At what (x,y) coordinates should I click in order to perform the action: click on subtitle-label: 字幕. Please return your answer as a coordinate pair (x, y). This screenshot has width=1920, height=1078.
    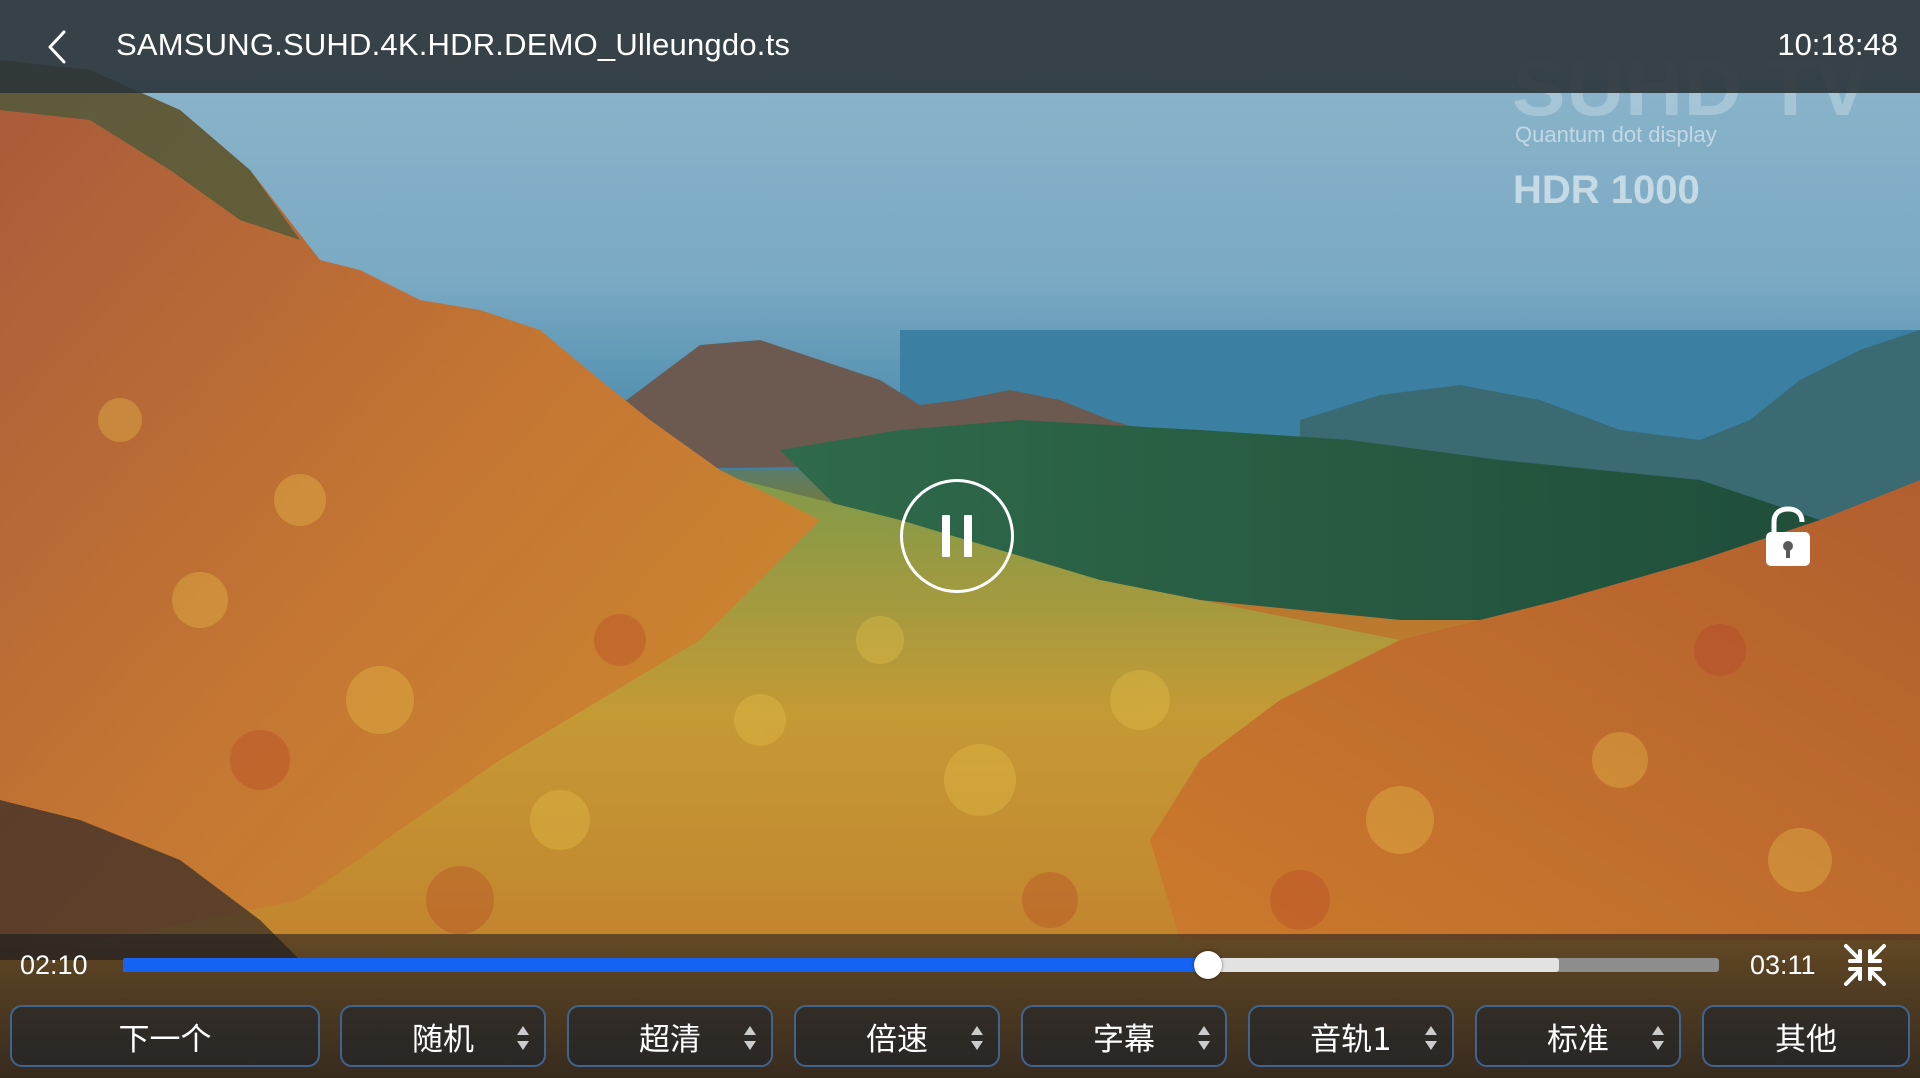
    Looking at the image, I should click on (1124, 1039).